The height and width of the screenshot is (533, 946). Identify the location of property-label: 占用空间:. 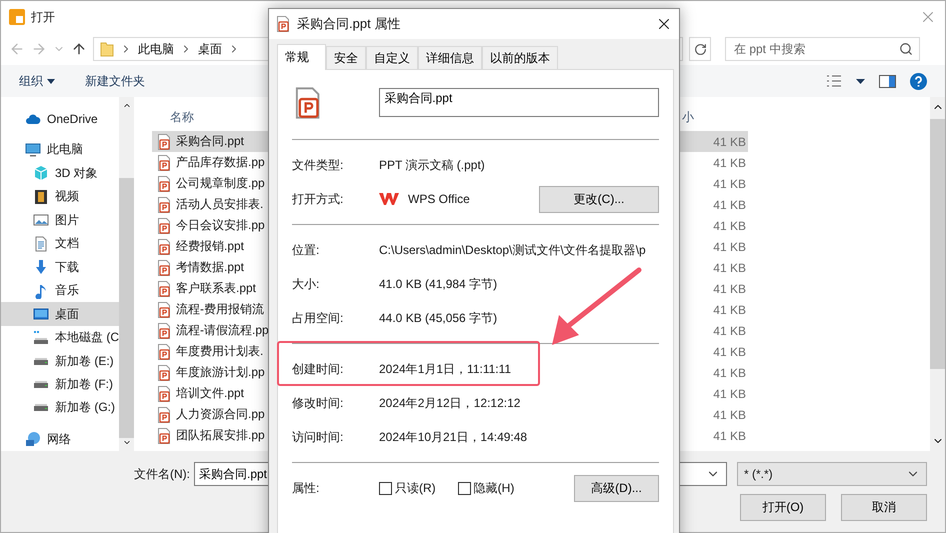
(318, 318).